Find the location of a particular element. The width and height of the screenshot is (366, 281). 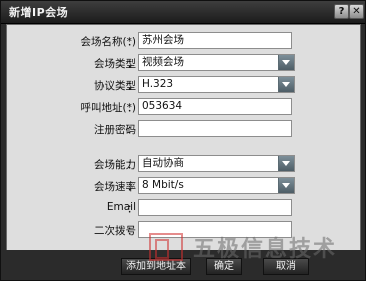

row-site-capability: 会场能力 ： 自动协商 is located at coordinates (183, 164).